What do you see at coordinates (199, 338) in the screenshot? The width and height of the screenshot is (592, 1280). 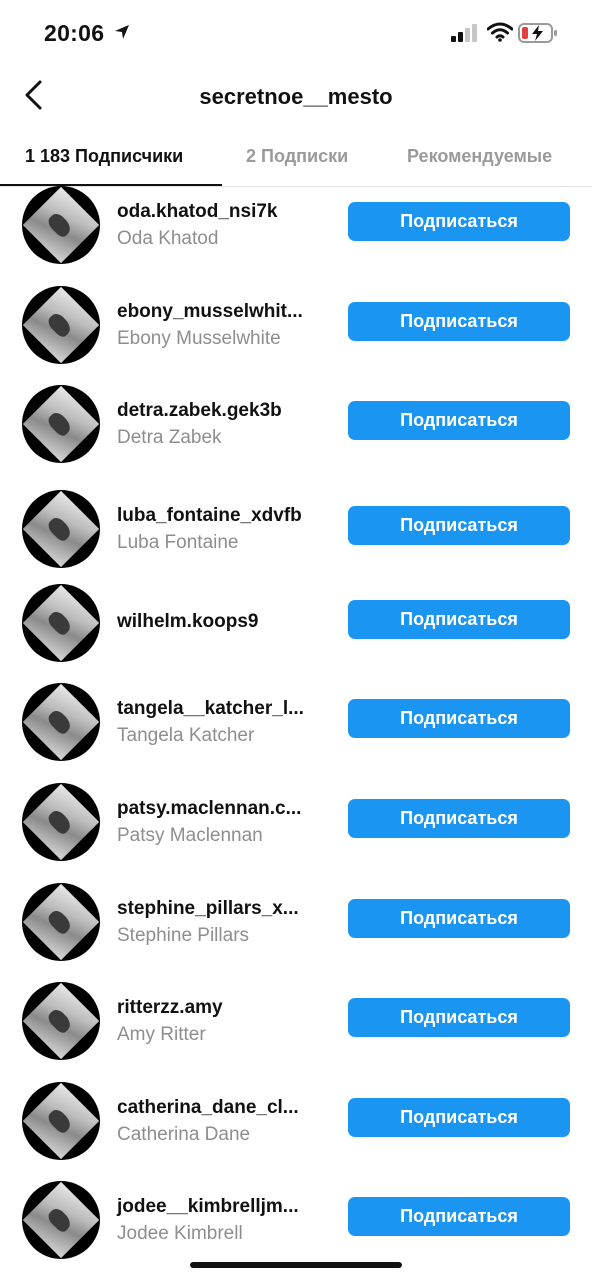 I see `full-name: Ebony Musselwhite` at bounding box center [199, 338].